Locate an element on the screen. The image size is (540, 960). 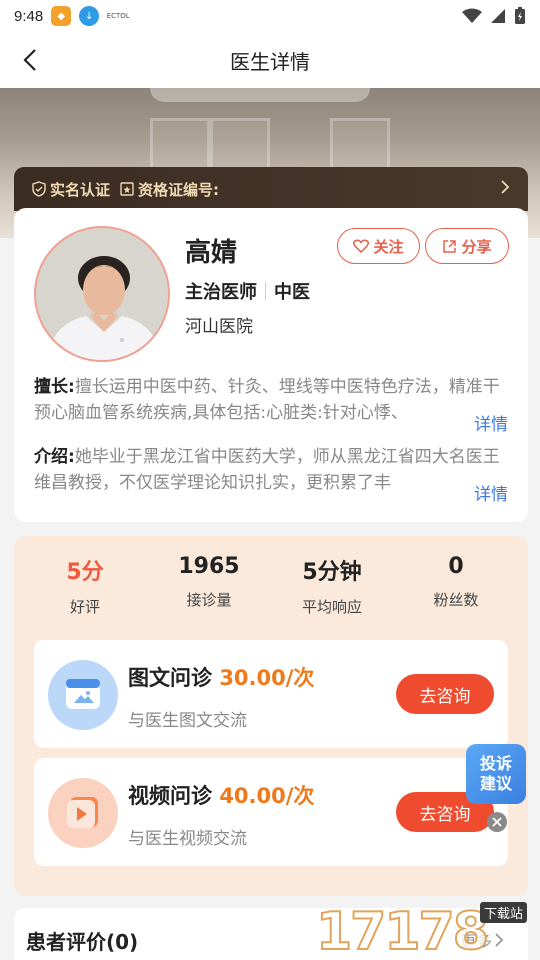
ceiling-light is located at coordinates (260, 95).